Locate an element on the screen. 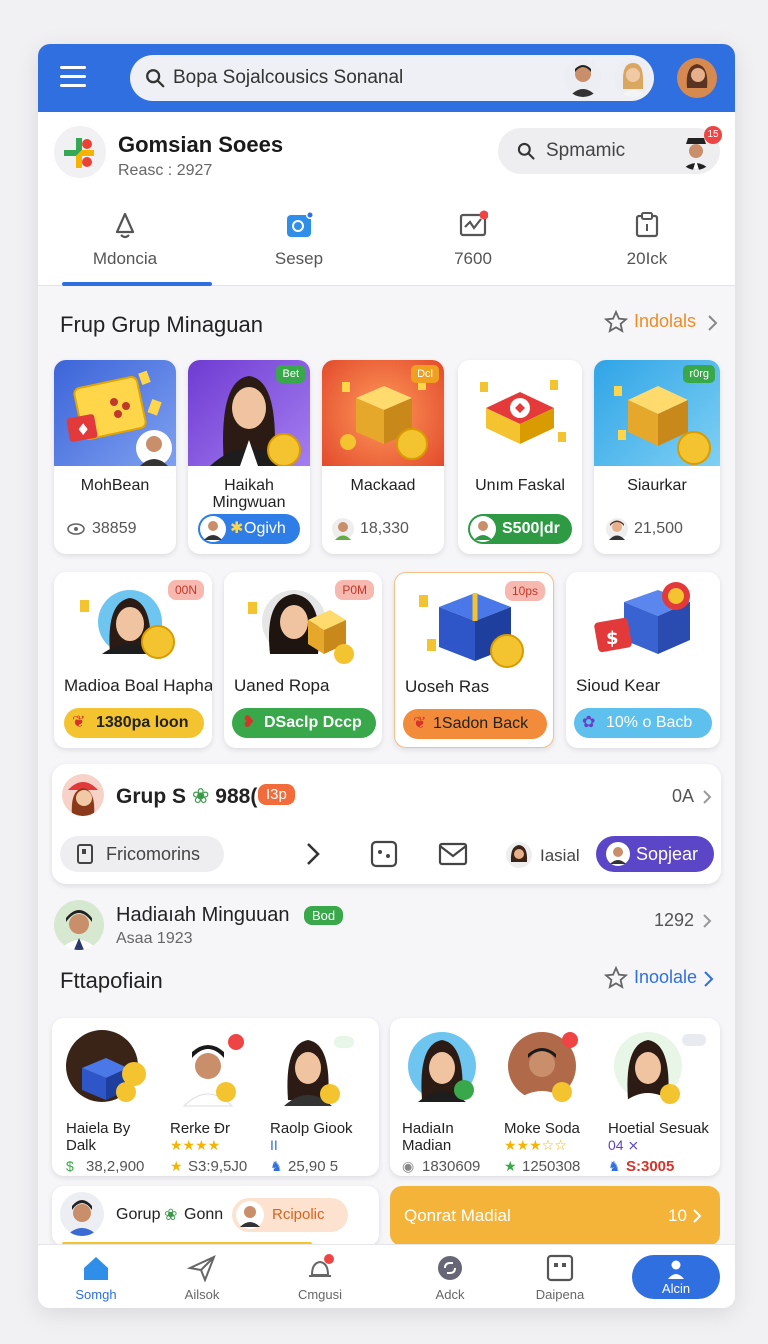 The width and height of the screenshot is (768, 1344). group-title: Grup S ❀ 988( is located at coordinates (187, 796).